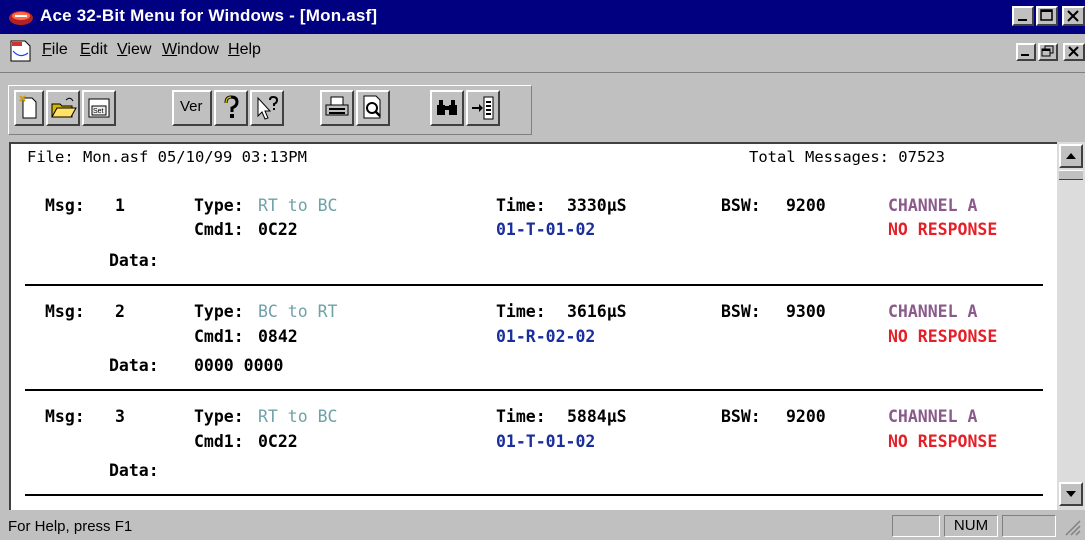 The image size is (1085, 540). Describe the element at coordinates (55, 50) in the screenshot. I see `menu-file: File` at that location.